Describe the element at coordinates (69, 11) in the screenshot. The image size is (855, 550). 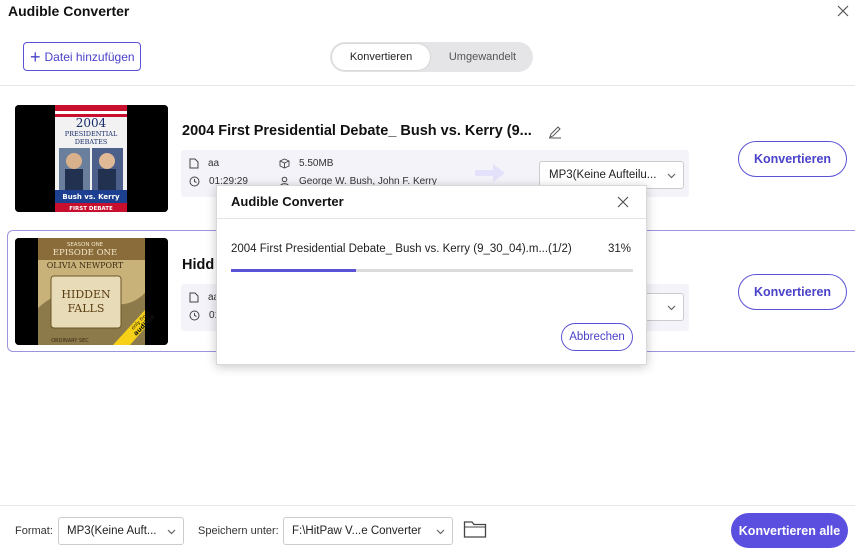
I see `app-title: Audible Converter` at that location.